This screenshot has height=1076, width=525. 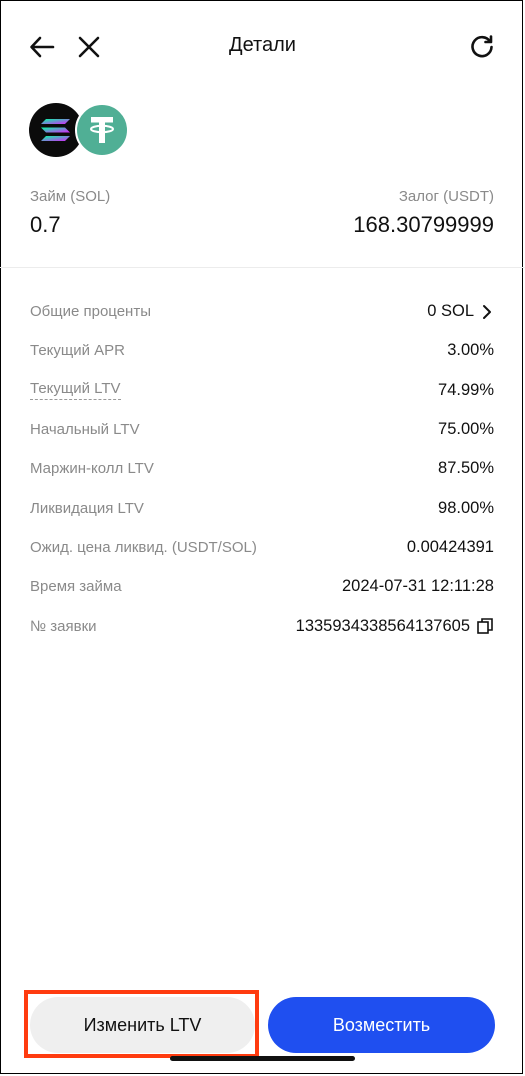 I want to click on detail-row-current-ltv: Текущий LTV 74.99%, so click(x=262, y=390).